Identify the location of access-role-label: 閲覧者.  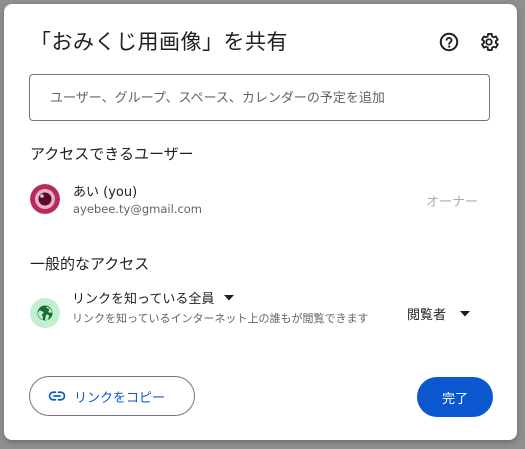
(427, 315).